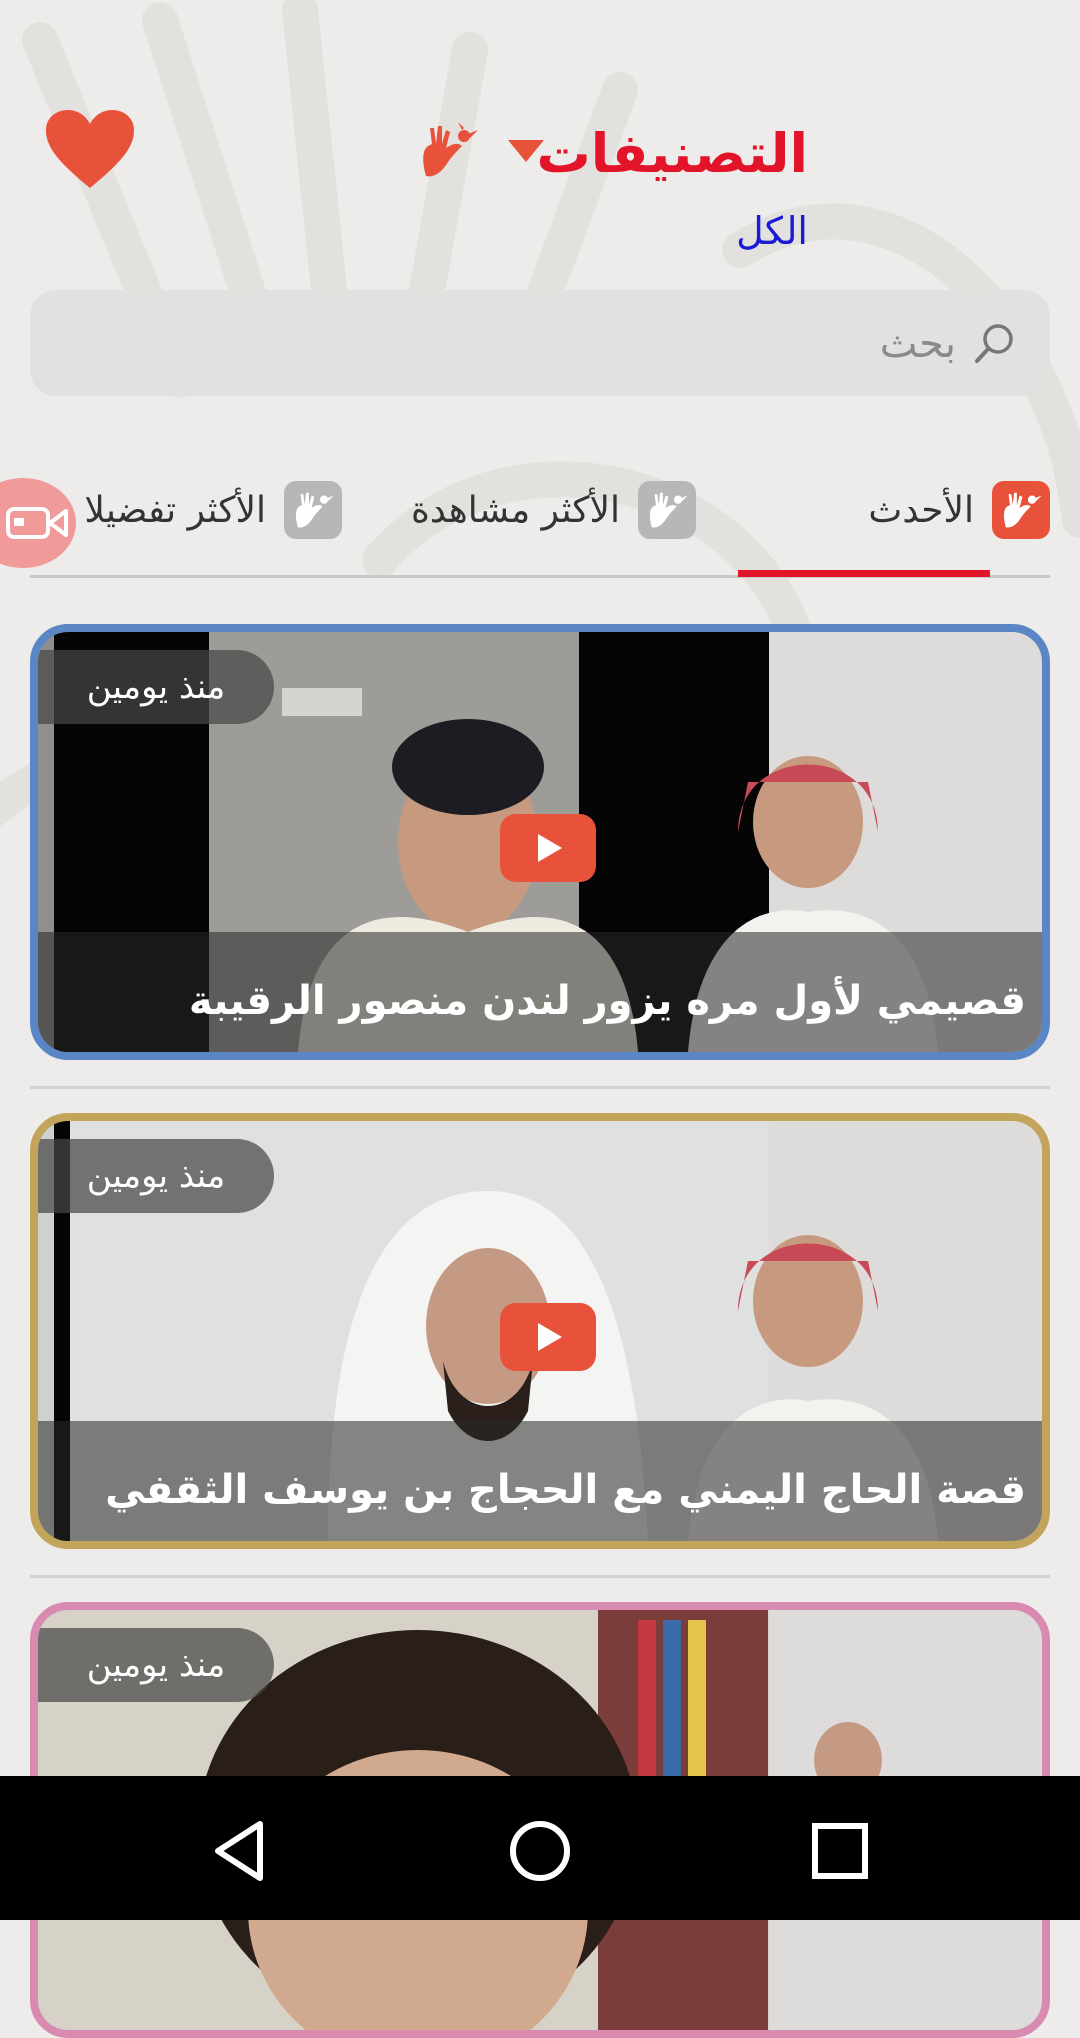  I want to click on heart-icon, so click(90, 150).